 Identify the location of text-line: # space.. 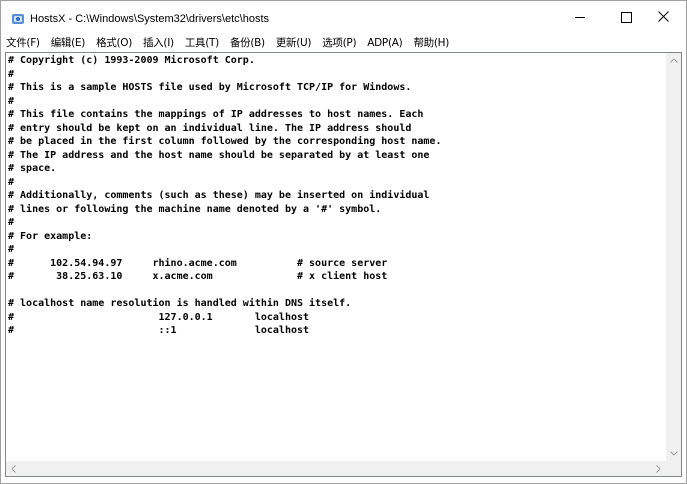
(32, 168).